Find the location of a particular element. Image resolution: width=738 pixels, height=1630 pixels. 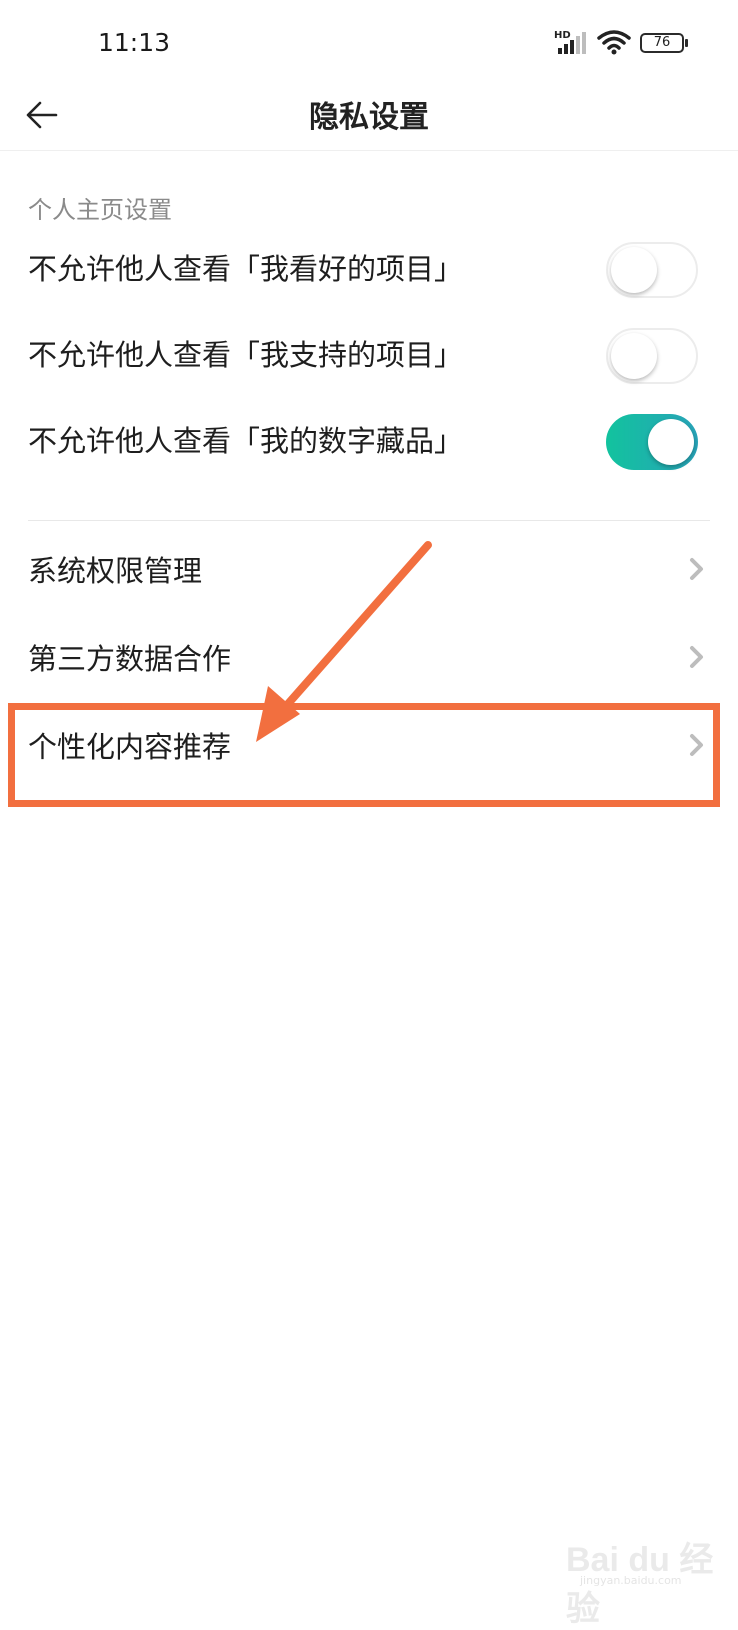

digital-collections-switch is located at coordinates (652, 442).